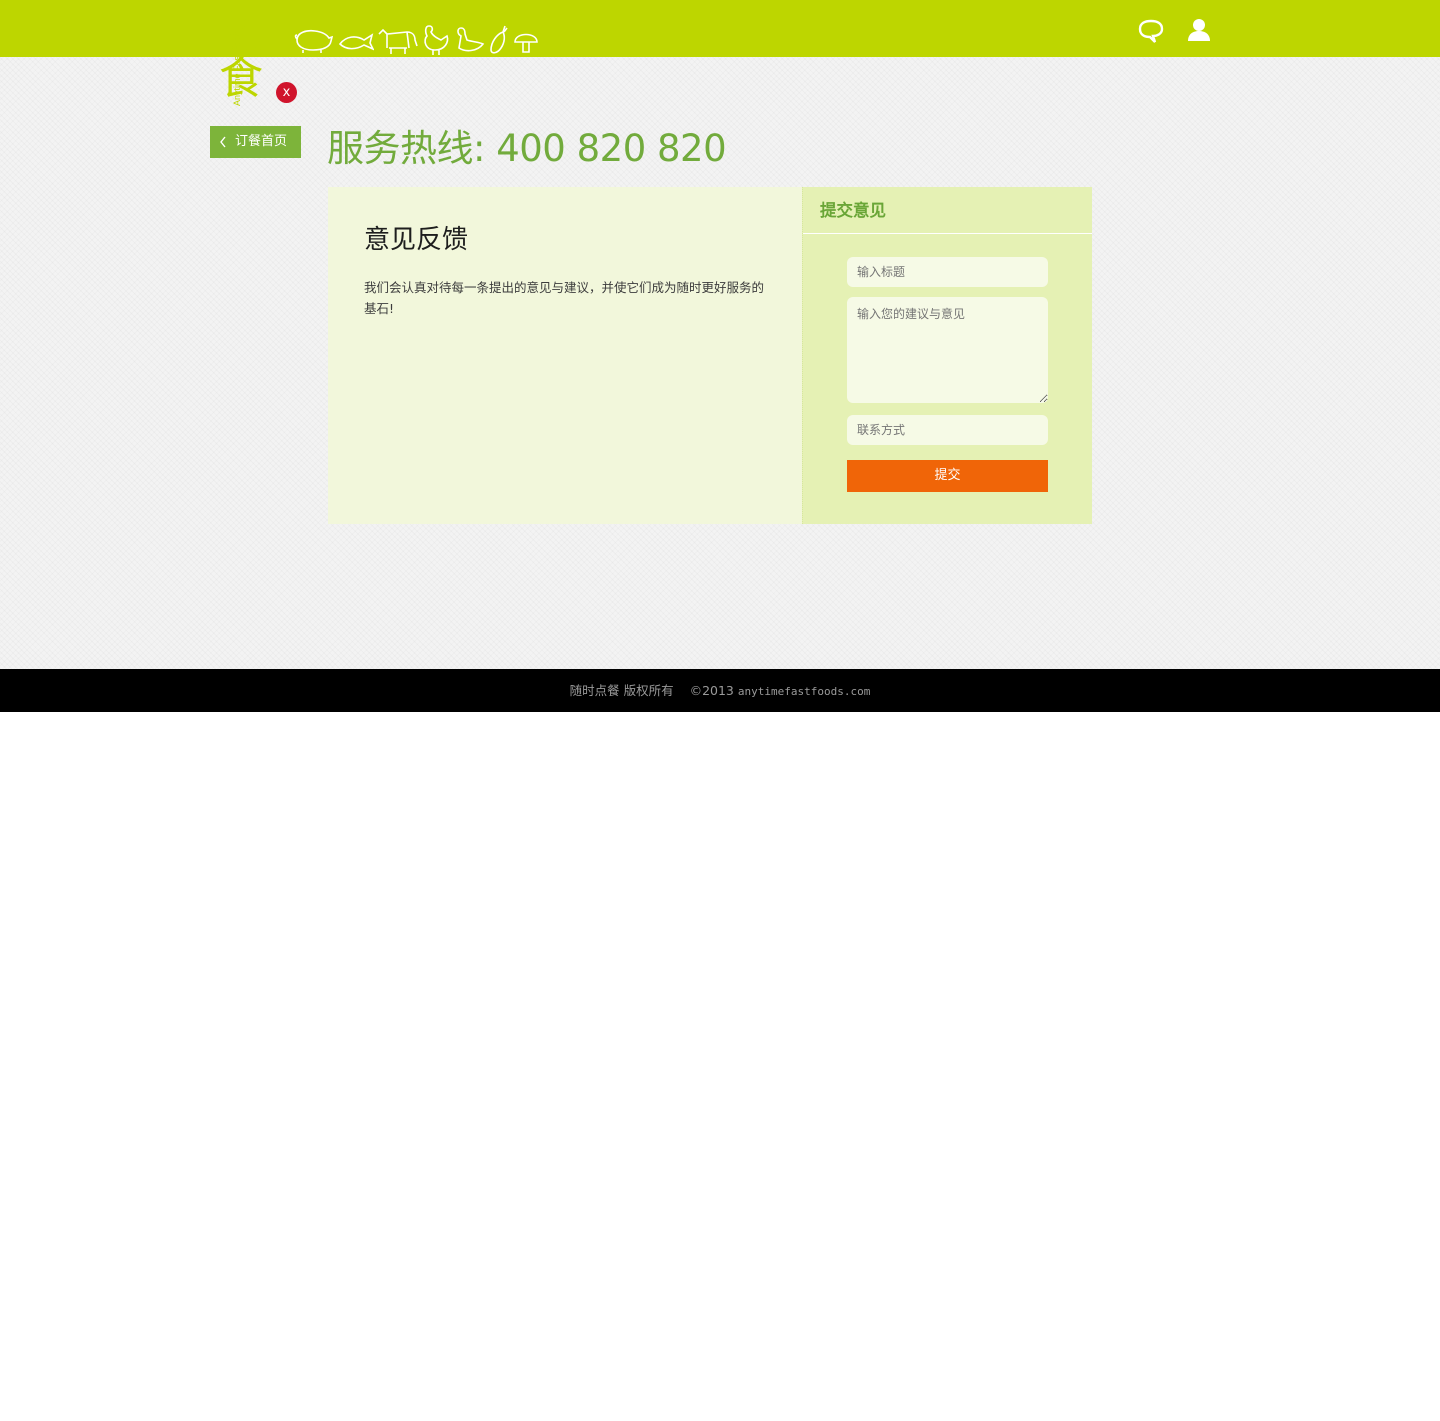  Describe the element at coordinates (947, 272) in the screenshot. I see `title-input` at that location.